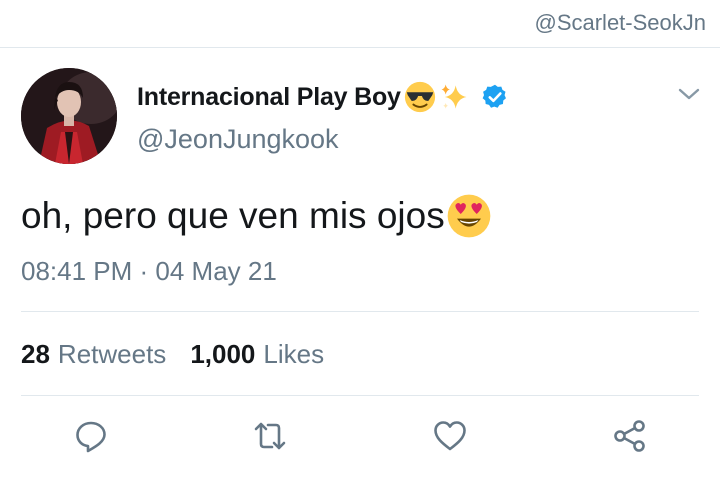 The height and width of the screenshot is (490, 720). I want to click on share-button, so click(630, 436).